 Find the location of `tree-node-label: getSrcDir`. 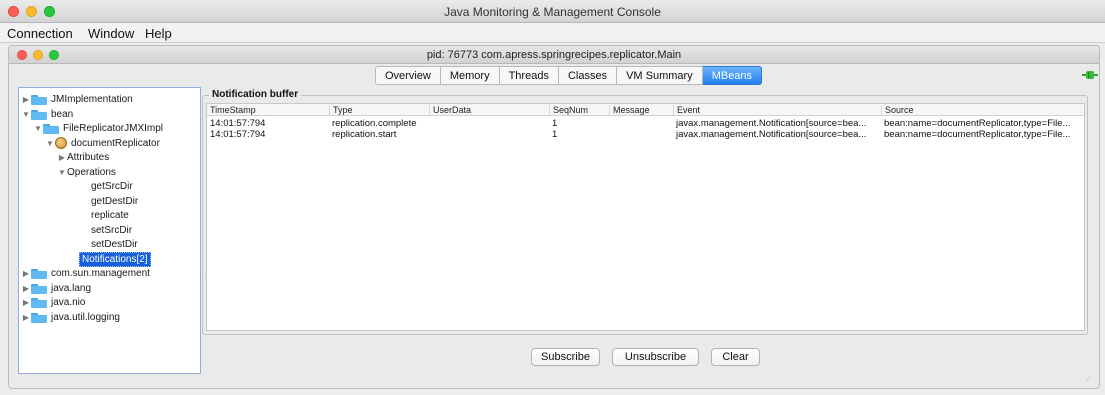

tree-node-label: getSrcDir is located at coordinates (112, 186).